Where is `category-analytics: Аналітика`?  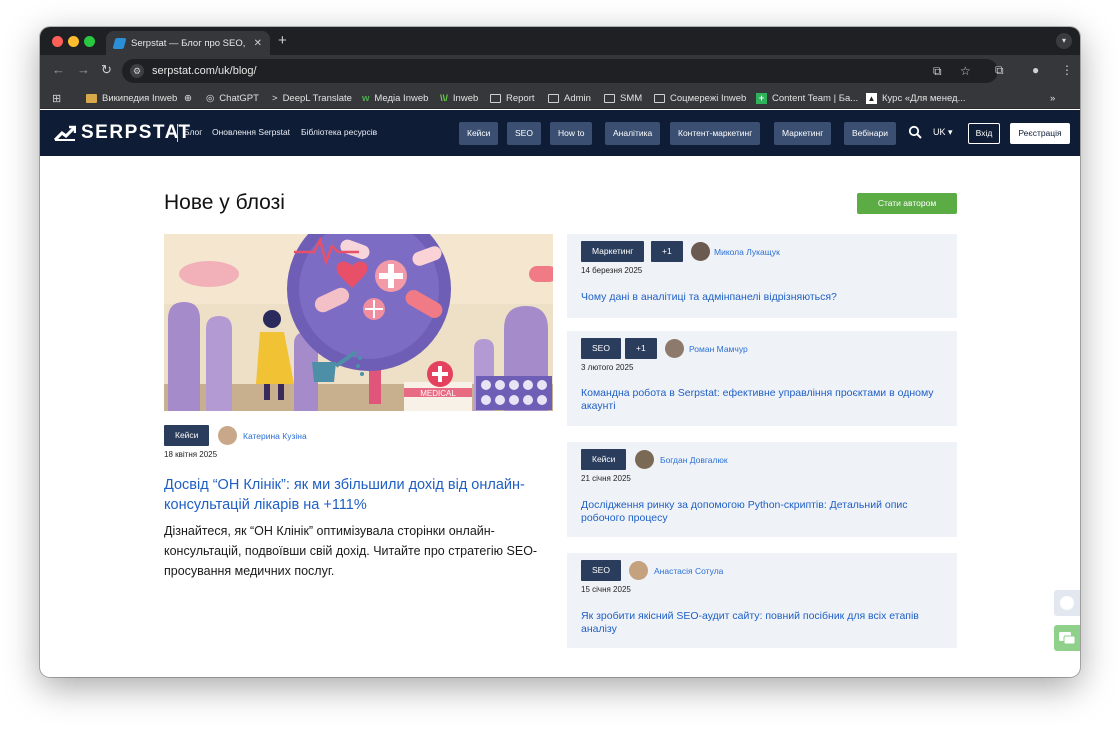
category-analytics: Аналітика is located at coordinates (633, 133).